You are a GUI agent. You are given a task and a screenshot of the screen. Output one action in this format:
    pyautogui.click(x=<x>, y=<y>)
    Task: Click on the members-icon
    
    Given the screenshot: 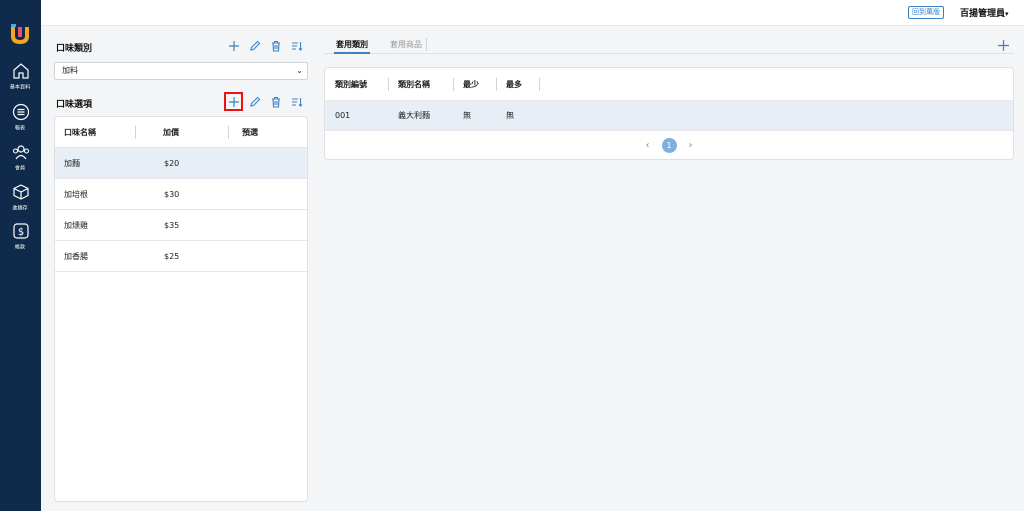 What is the action you would take?
    pyautogui.click(x=20, y=152)
    